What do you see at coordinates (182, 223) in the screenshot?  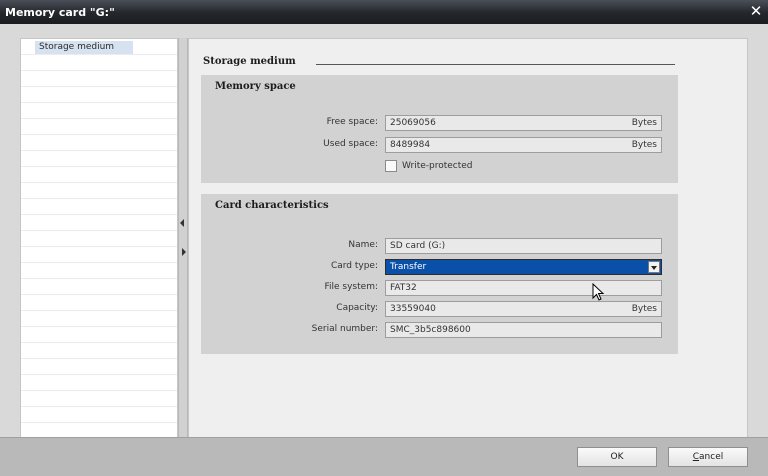 I see `collapse-left-icon` at bounding box center [182, 223].